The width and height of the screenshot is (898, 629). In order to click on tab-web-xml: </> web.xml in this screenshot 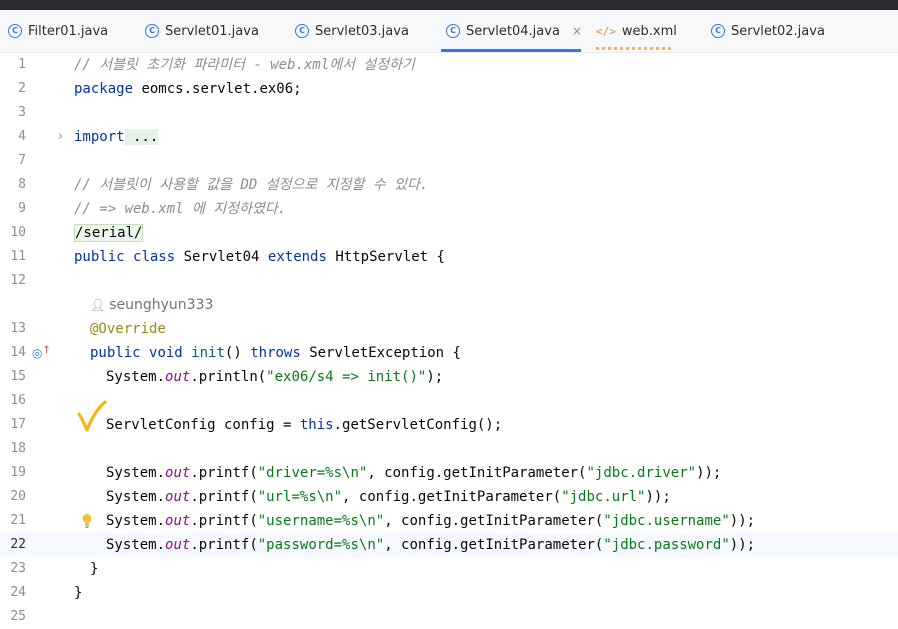, I will do `click(636, 31)`.